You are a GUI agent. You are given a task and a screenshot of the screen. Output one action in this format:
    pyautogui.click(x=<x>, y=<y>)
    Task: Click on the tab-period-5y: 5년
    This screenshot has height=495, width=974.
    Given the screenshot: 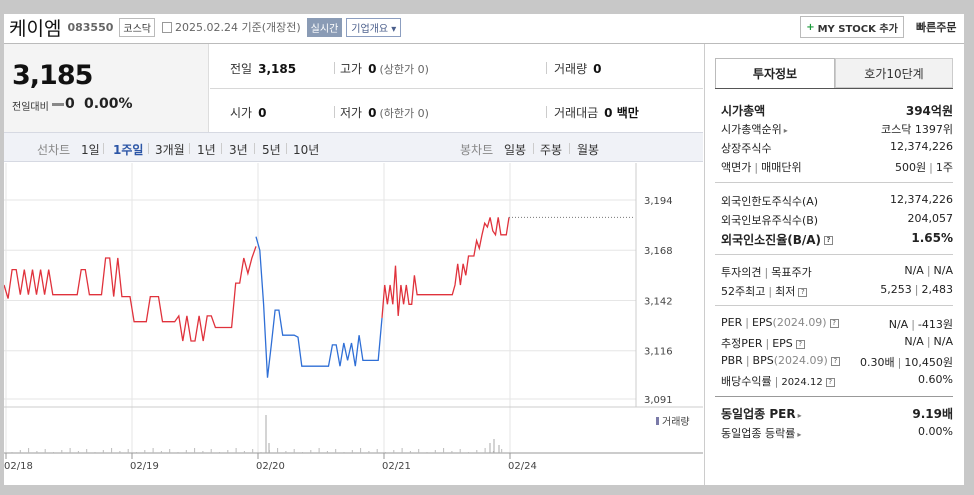 What is the action you would take?
    pyautogui.click(x=271, y=149)
    